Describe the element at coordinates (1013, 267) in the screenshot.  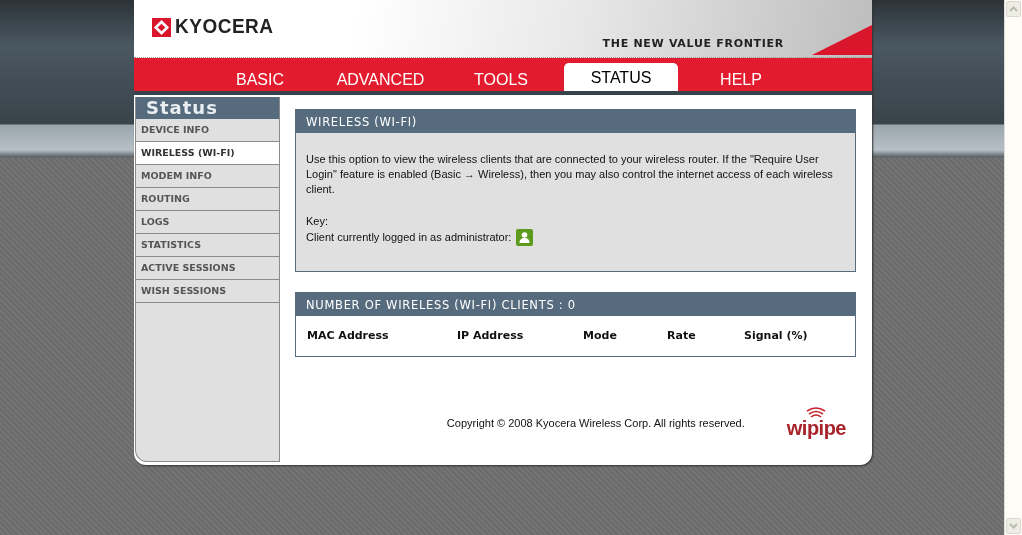
I see `scrollbar` at that location.